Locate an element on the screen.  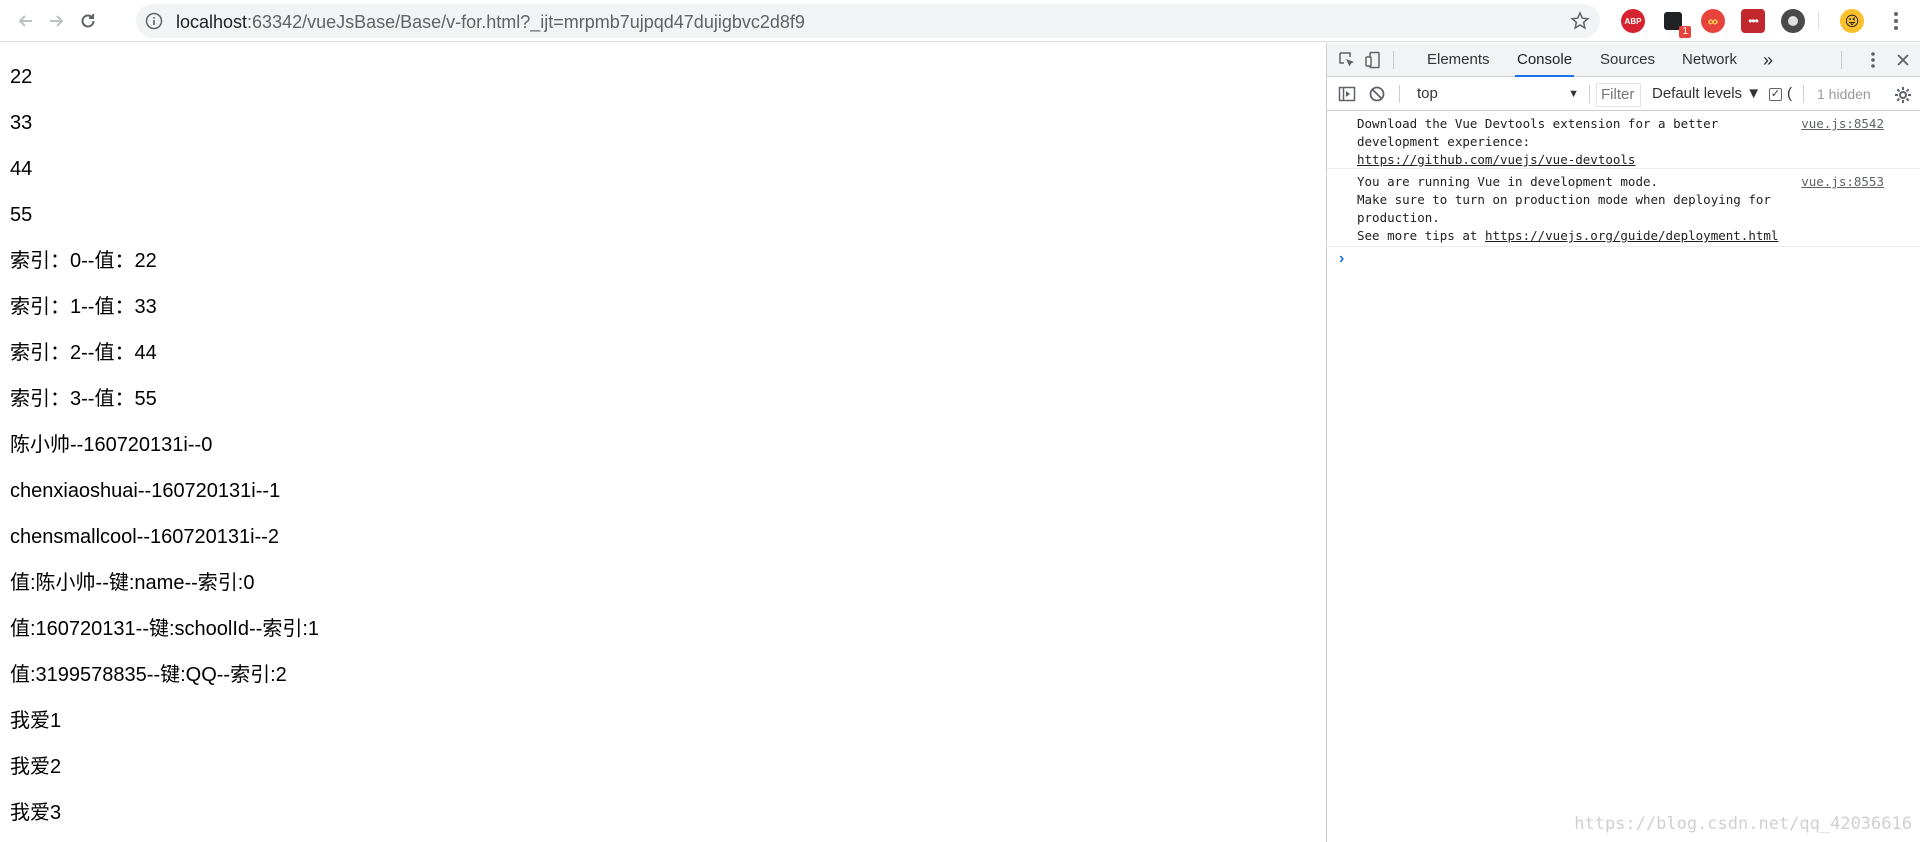
inspect-element-icon is located at coordinates (1347, 60).